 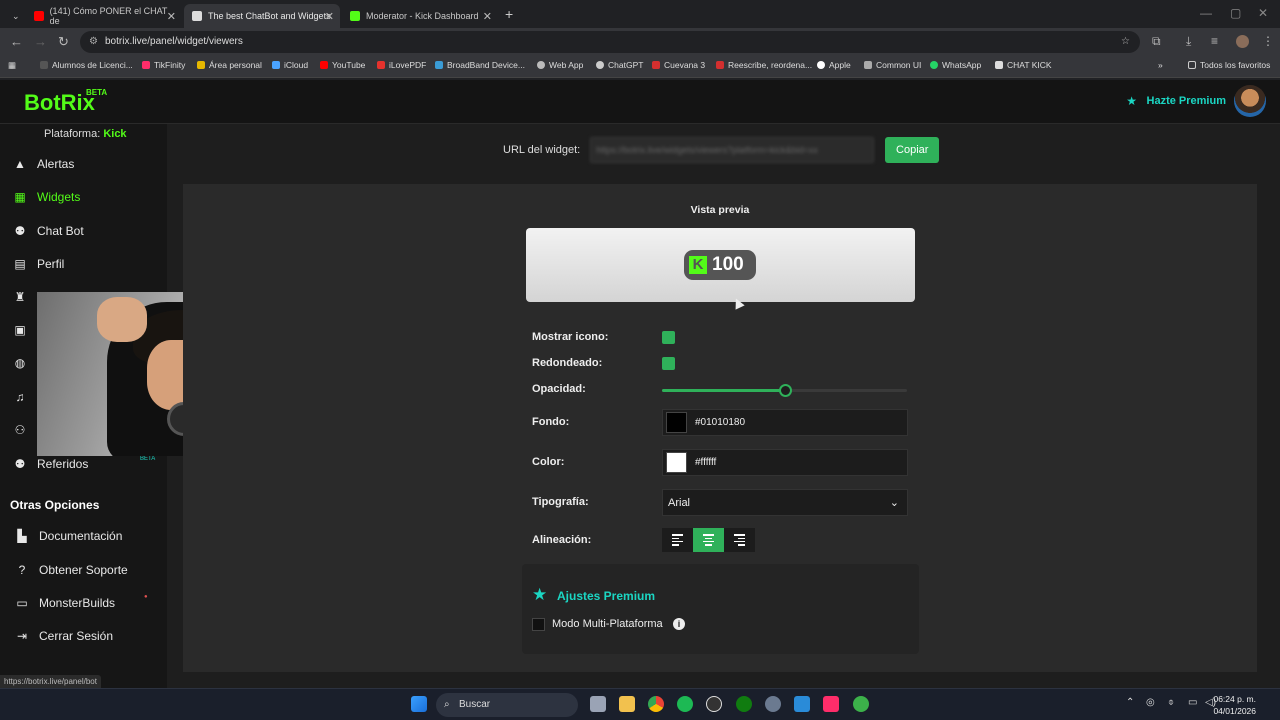 I want to click on obs-icon, so click(x=714, y=704).